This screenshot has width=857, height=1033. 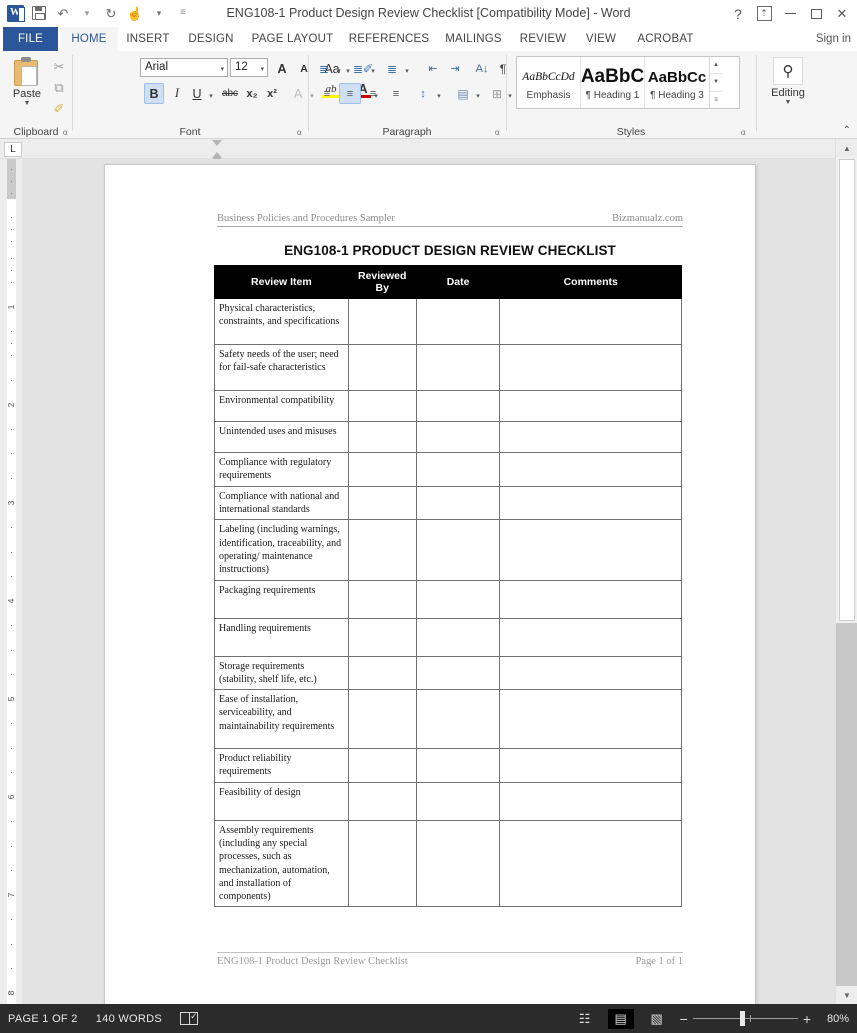 What do you see at coordinates (396, 93) in the screenshot?
I see `justify-icon: ≡` at bounding box center [396, 93].